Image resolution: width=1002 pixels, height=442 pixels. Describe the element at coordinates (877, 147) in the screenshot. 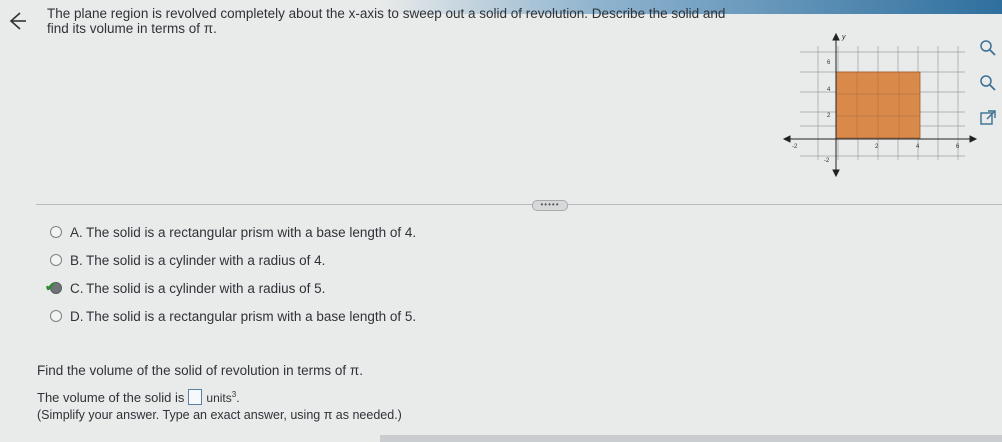

I see `x-tick-label: 2` at that location.